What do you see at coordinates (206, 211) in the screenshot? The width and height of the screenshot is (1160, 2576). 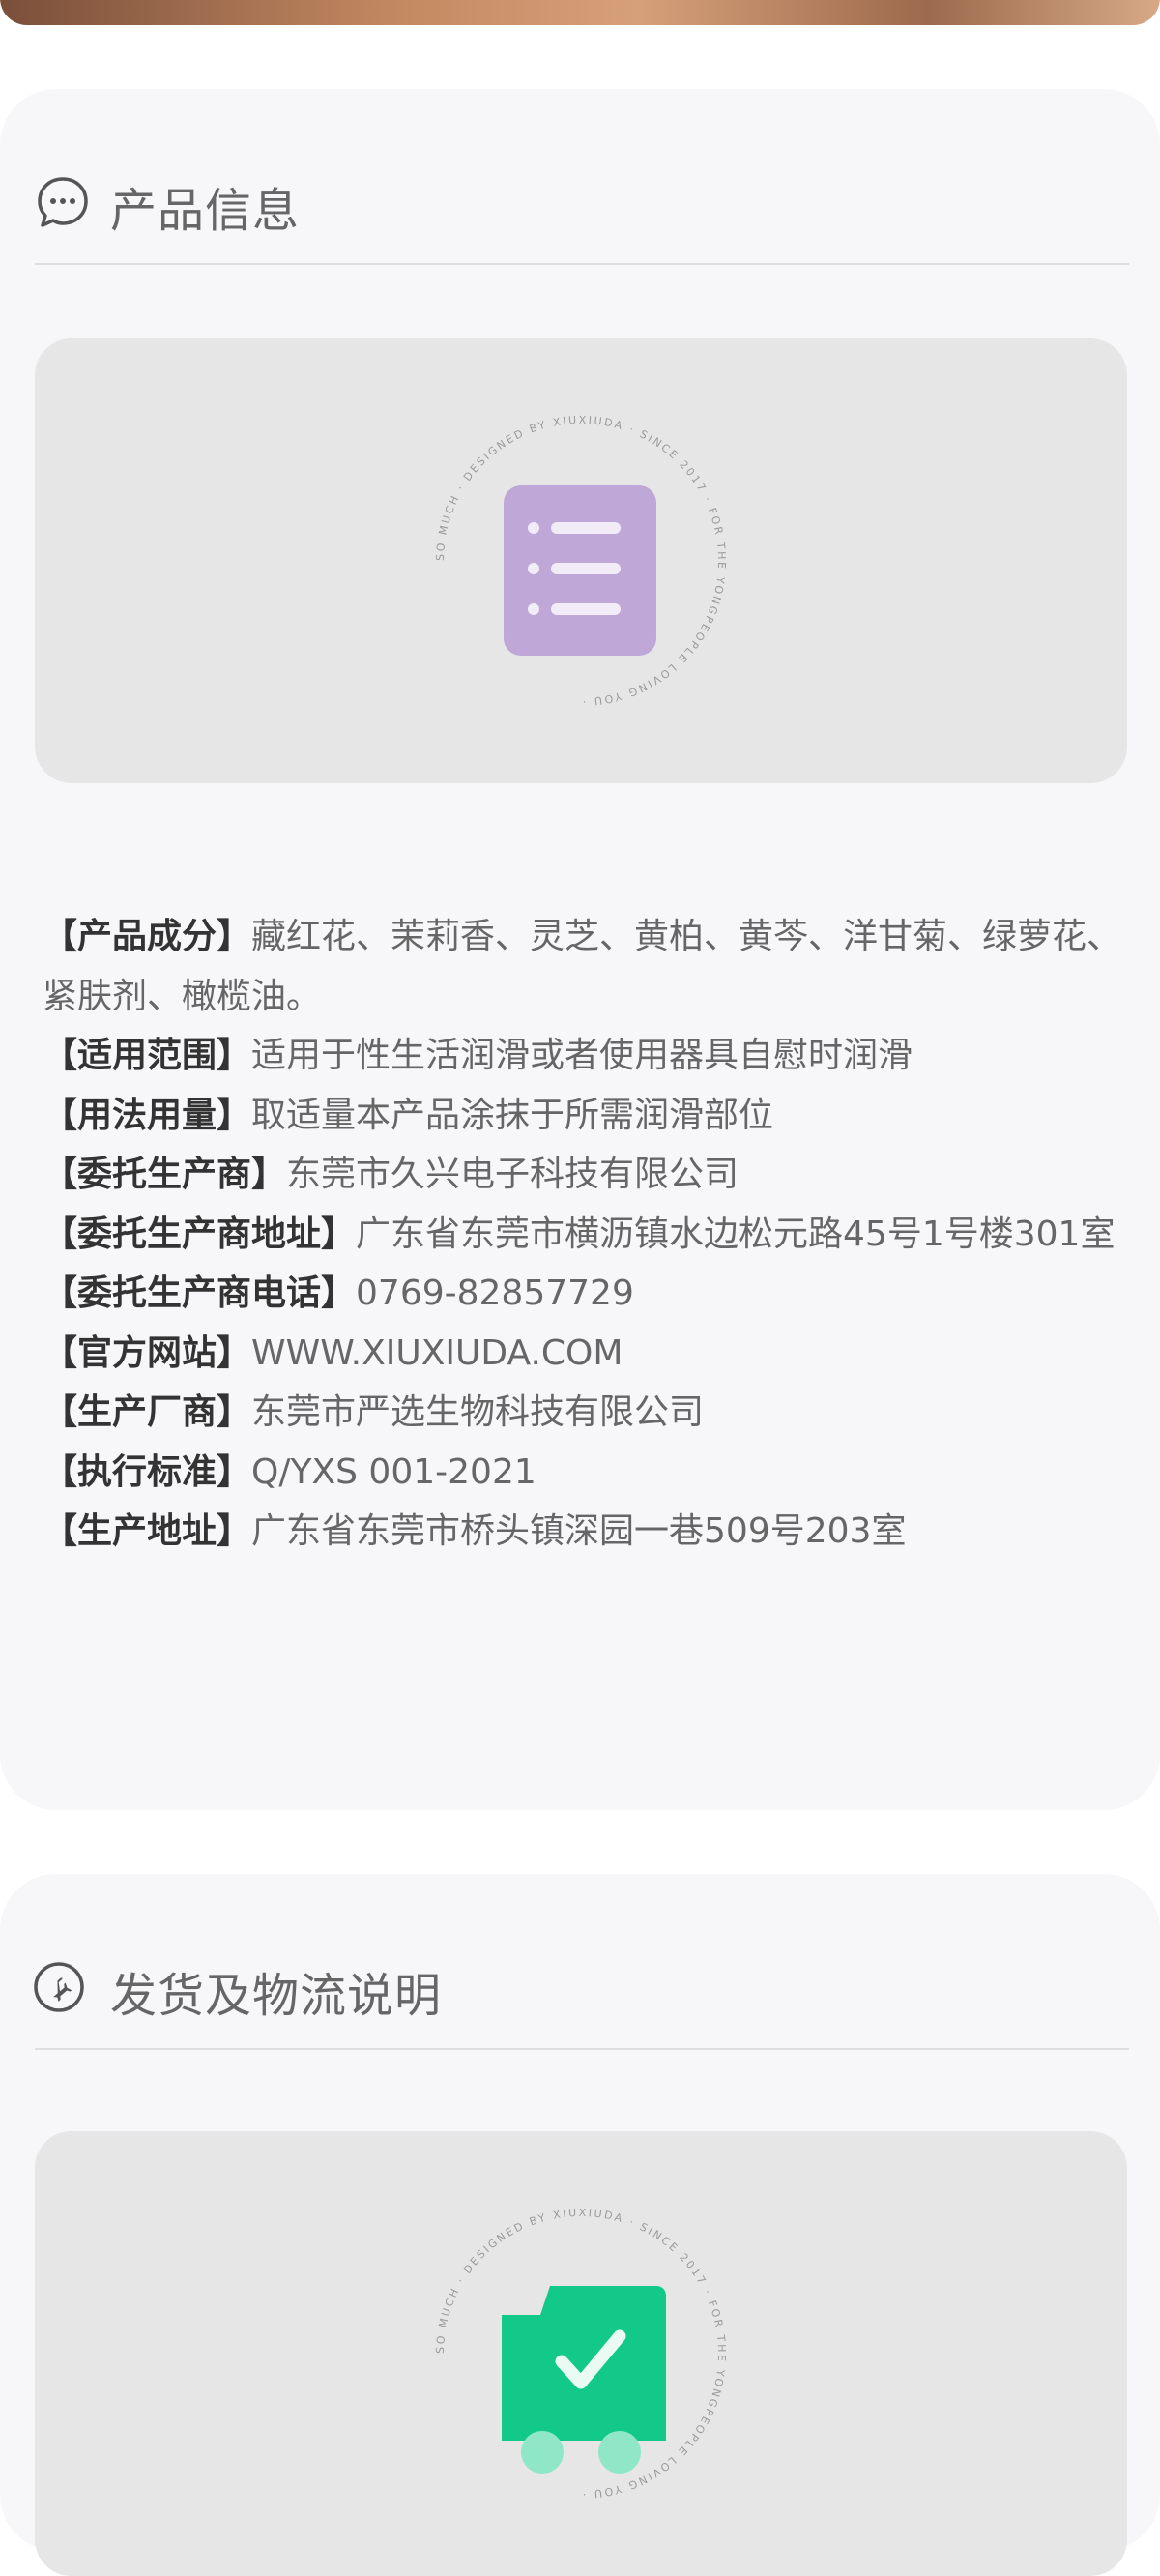 I see `product-info-title: 产品信息` at bounding box center [206, 211].